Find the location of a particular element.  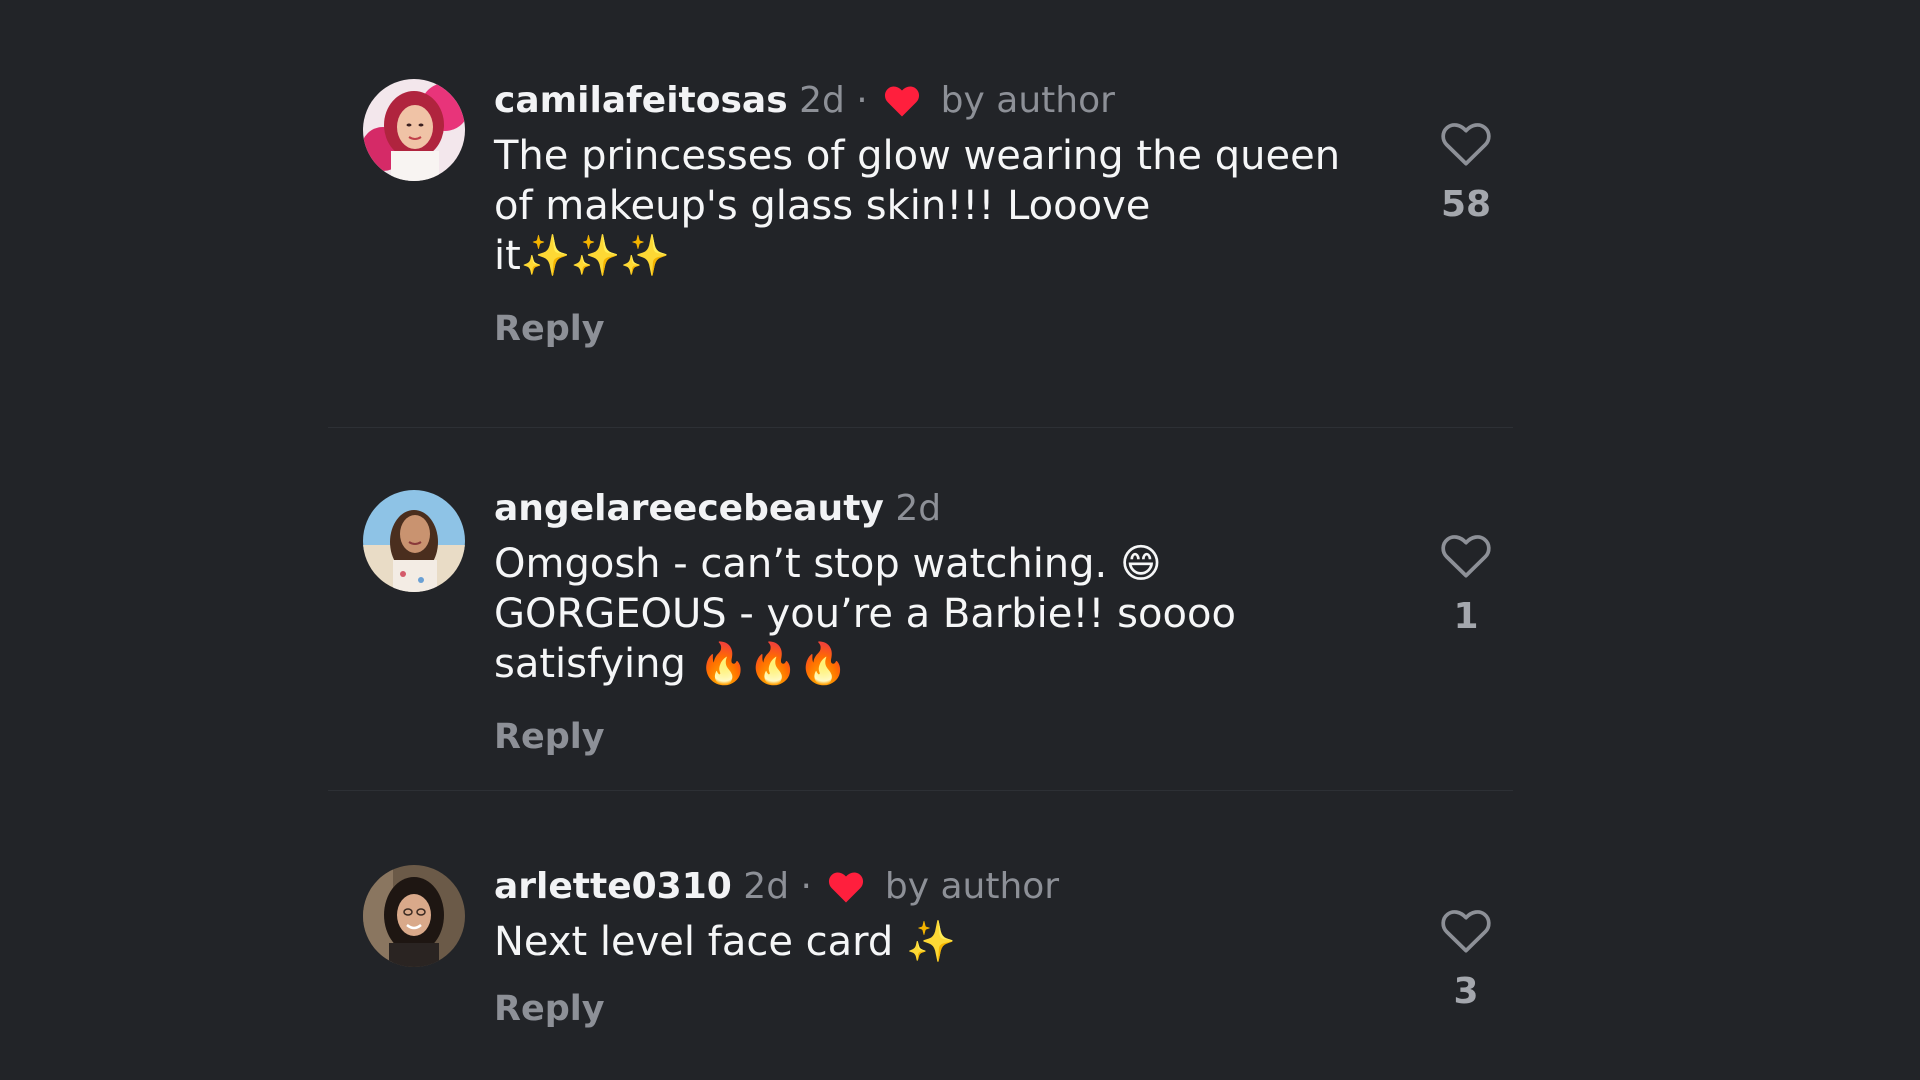

comment-meta: arlette0310 2d · by author is located at coordinates (934, 887).